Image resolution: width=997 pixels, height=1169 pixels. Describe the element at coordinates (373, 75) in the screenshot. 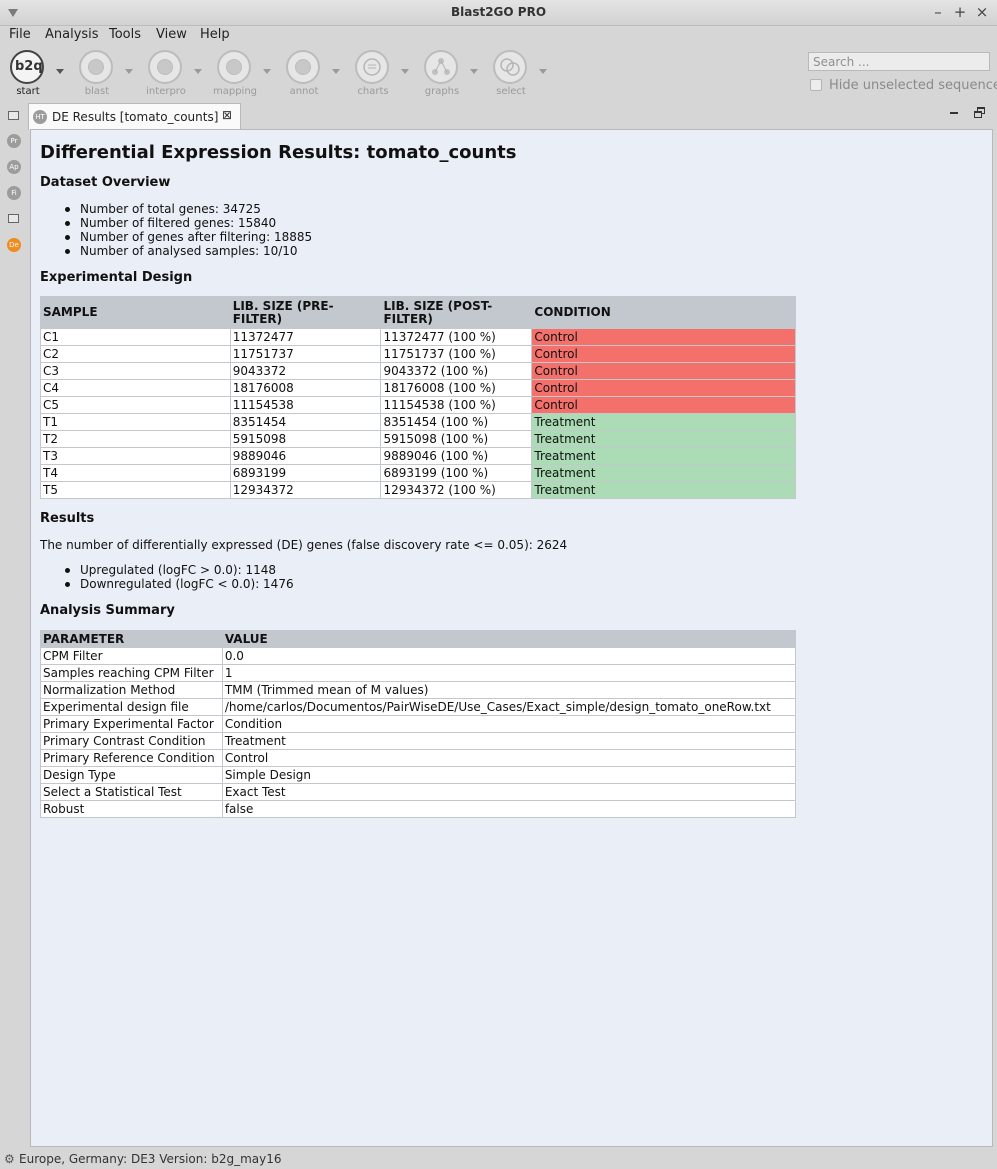

I see `charts-button: charts` at that location.